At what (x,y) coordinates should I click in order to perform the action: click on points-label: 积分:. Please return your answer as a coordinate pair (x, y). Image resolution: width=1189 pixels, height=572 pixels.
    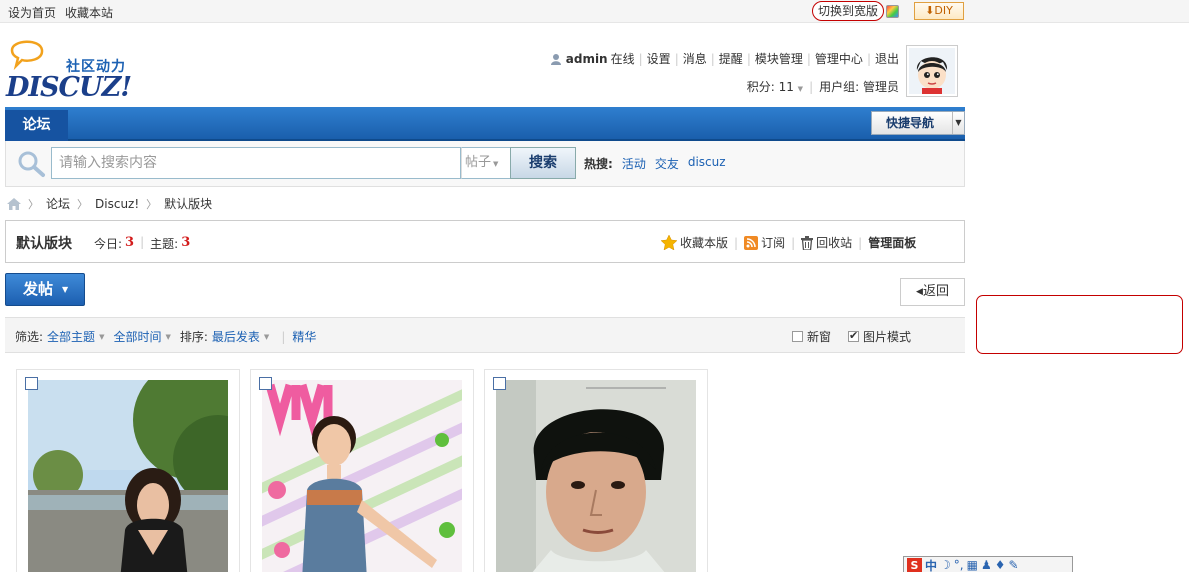
    Looking at the image, I should click on (760, 87).